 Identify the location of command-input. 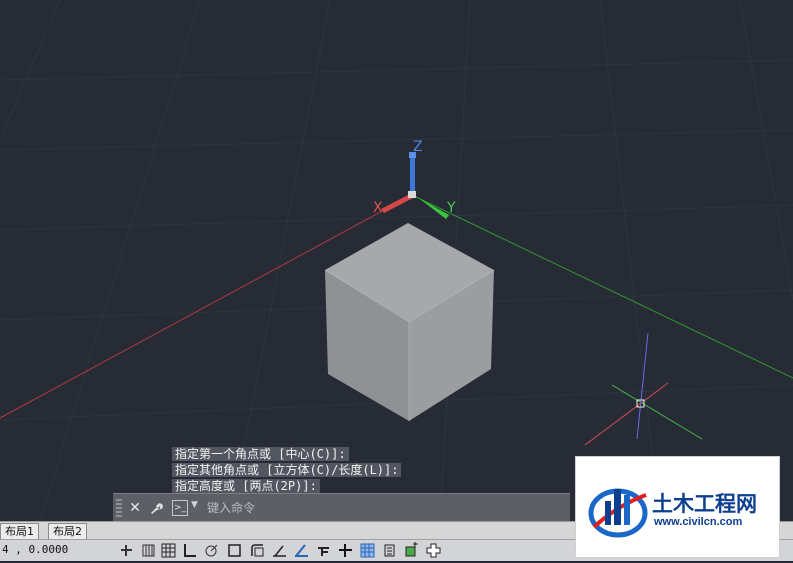
(384, 508).